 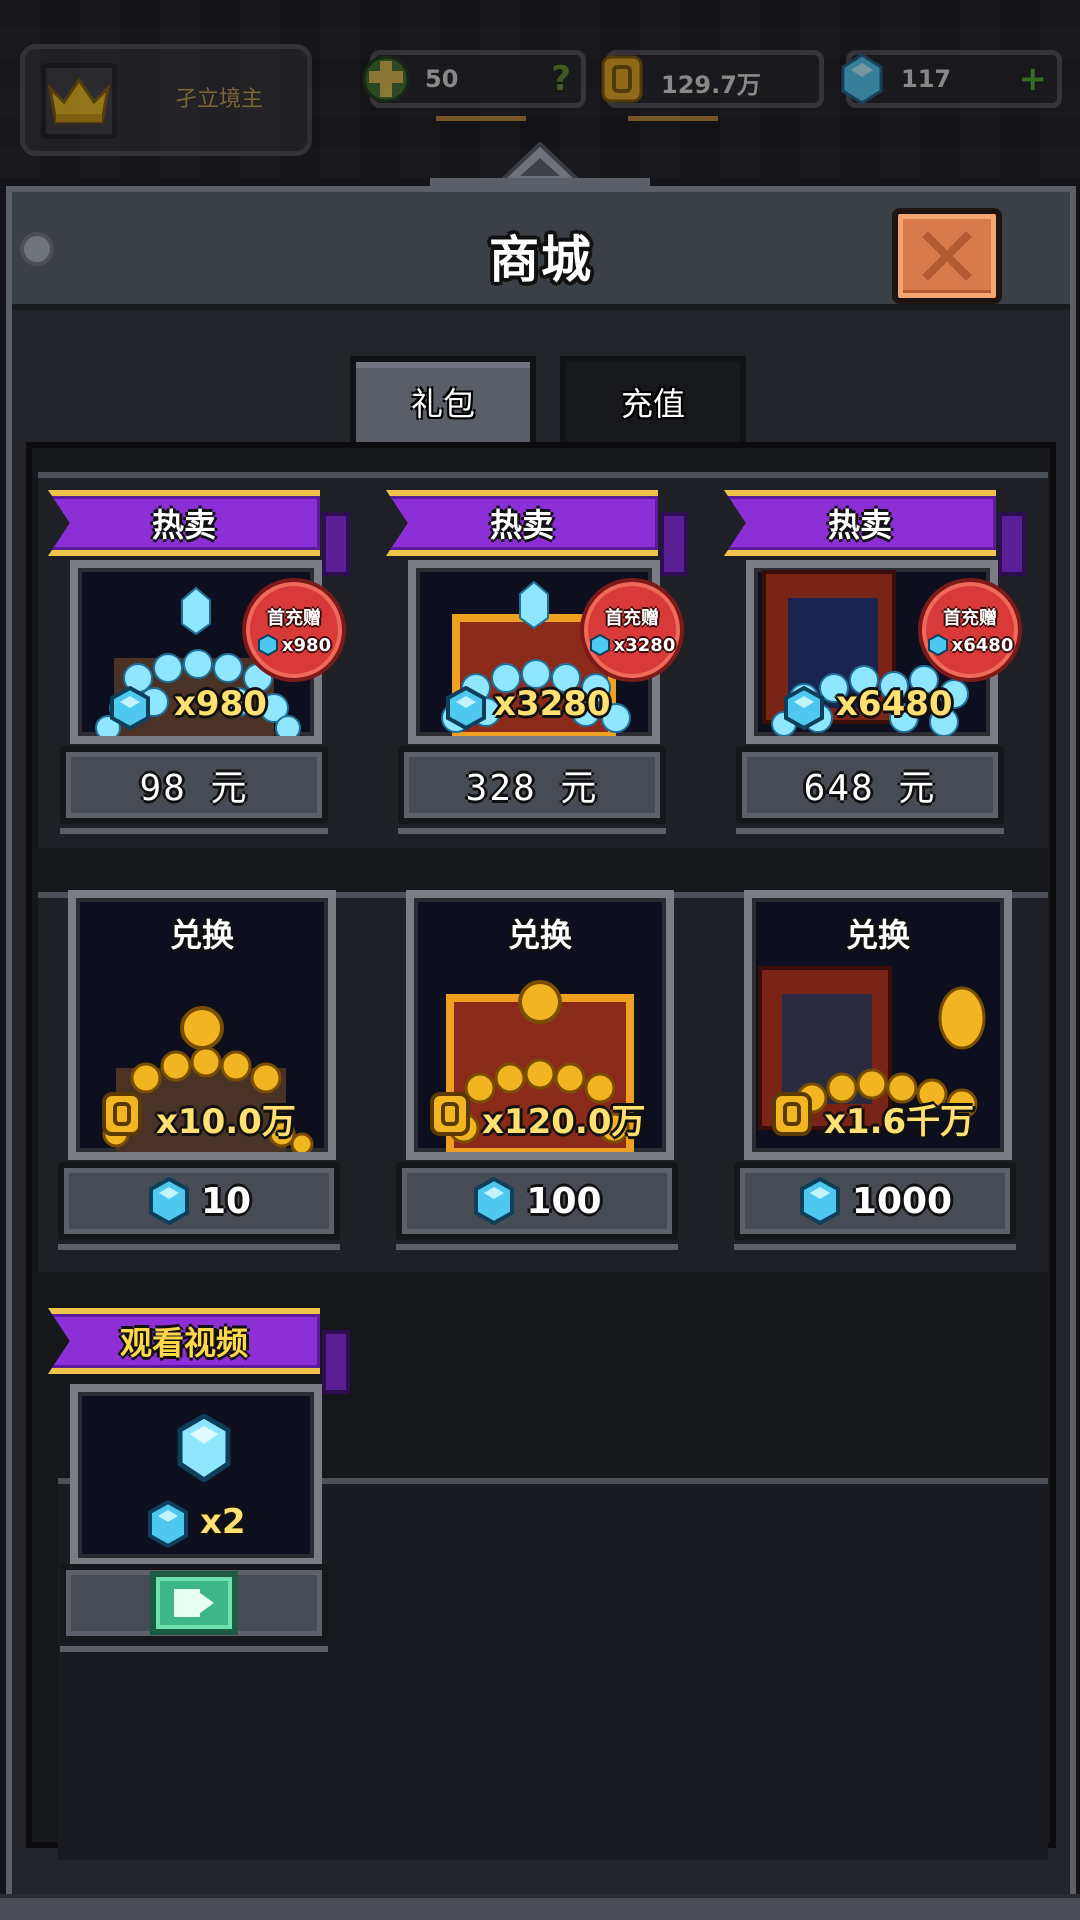 I want to click on watch-video-ribbon: 观看视频, so click(x=184, y=1341).